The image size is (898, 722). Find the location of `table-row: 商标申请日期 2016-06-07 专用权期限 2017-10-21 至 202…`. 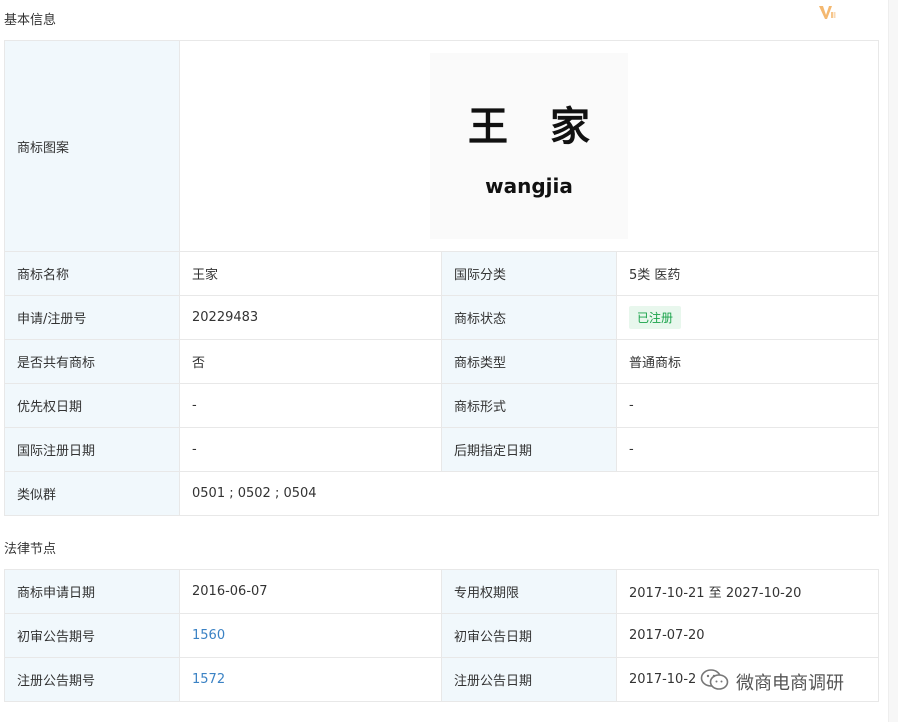

table-row: 商标申请日期 2016-06-07 专用权期限 2017-10-21 至 202… is located at coordinates (442, 592).